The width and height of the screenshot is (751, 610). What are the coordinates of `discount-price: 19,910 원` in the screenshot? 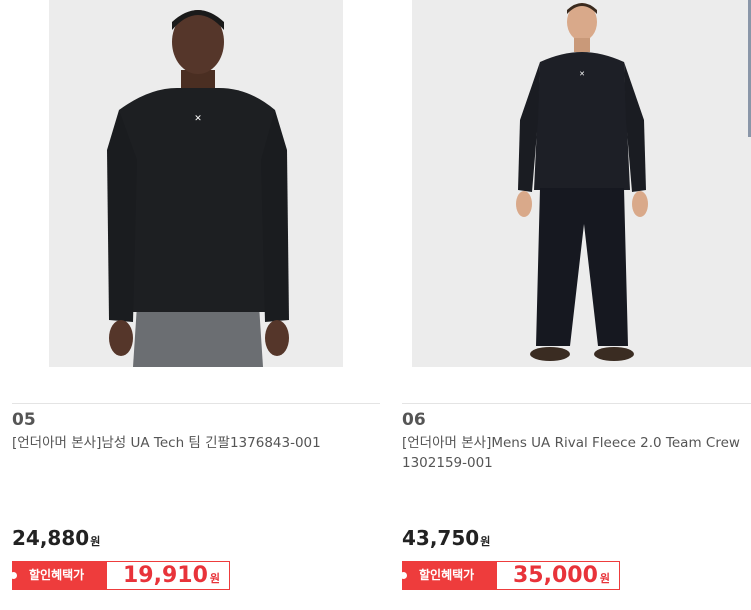 It's located at (171, 577).